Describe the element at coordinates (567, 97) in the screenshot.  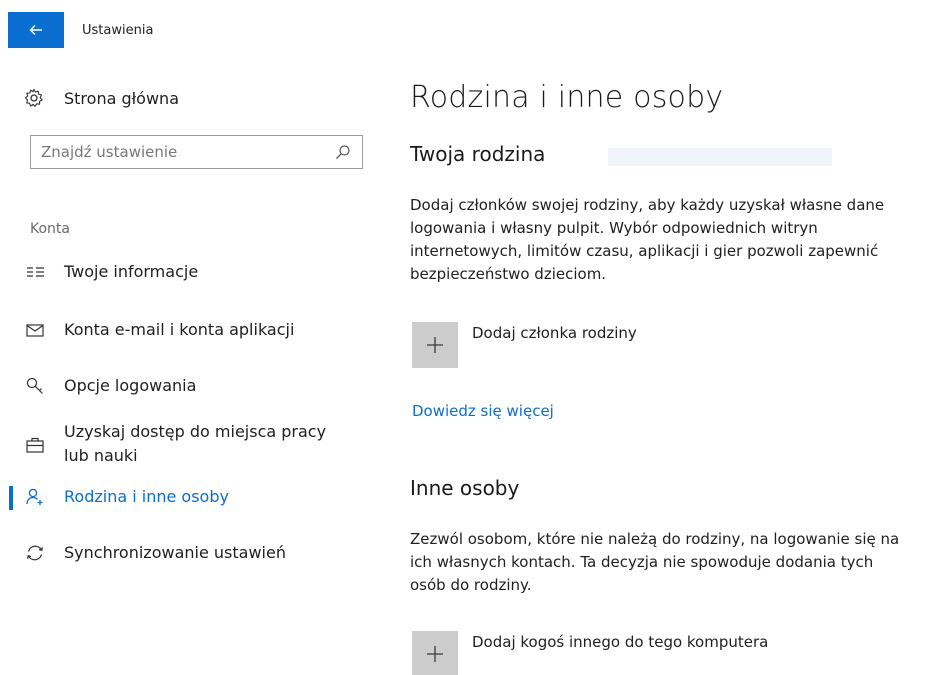
I see `page-title: Rodzina i inne osoby` at that location.